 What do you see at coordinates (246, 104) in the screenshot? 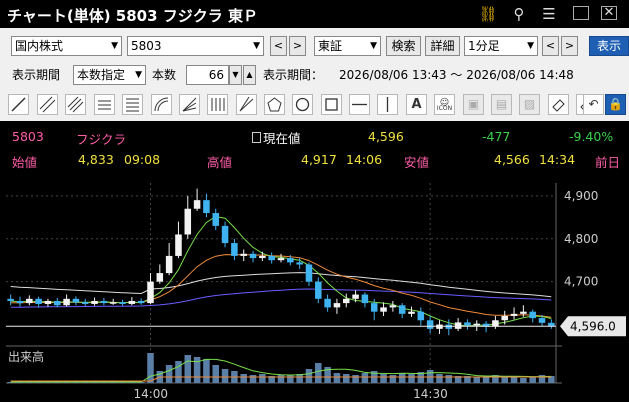
I see `angle-icon` at bounding box center [246, 104].